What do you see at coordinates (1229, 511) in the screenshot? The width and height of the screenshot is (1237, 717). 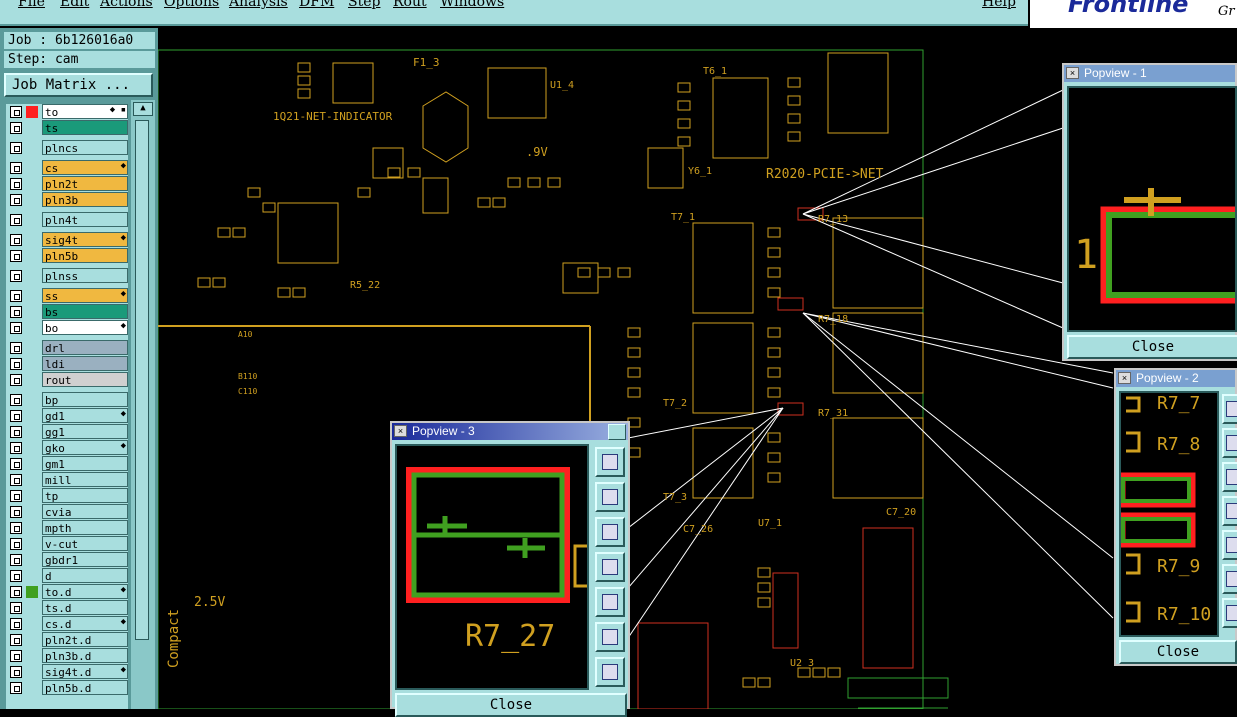 I see `popview-2-left-button` at bounding box center [1229, 511].